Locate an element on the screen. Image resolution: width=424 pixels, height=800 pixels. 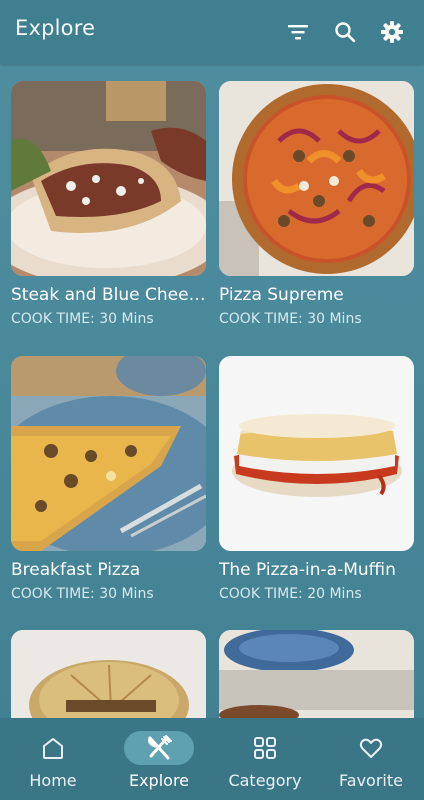
nav-label: Explore is located at coordinates (159, 780).